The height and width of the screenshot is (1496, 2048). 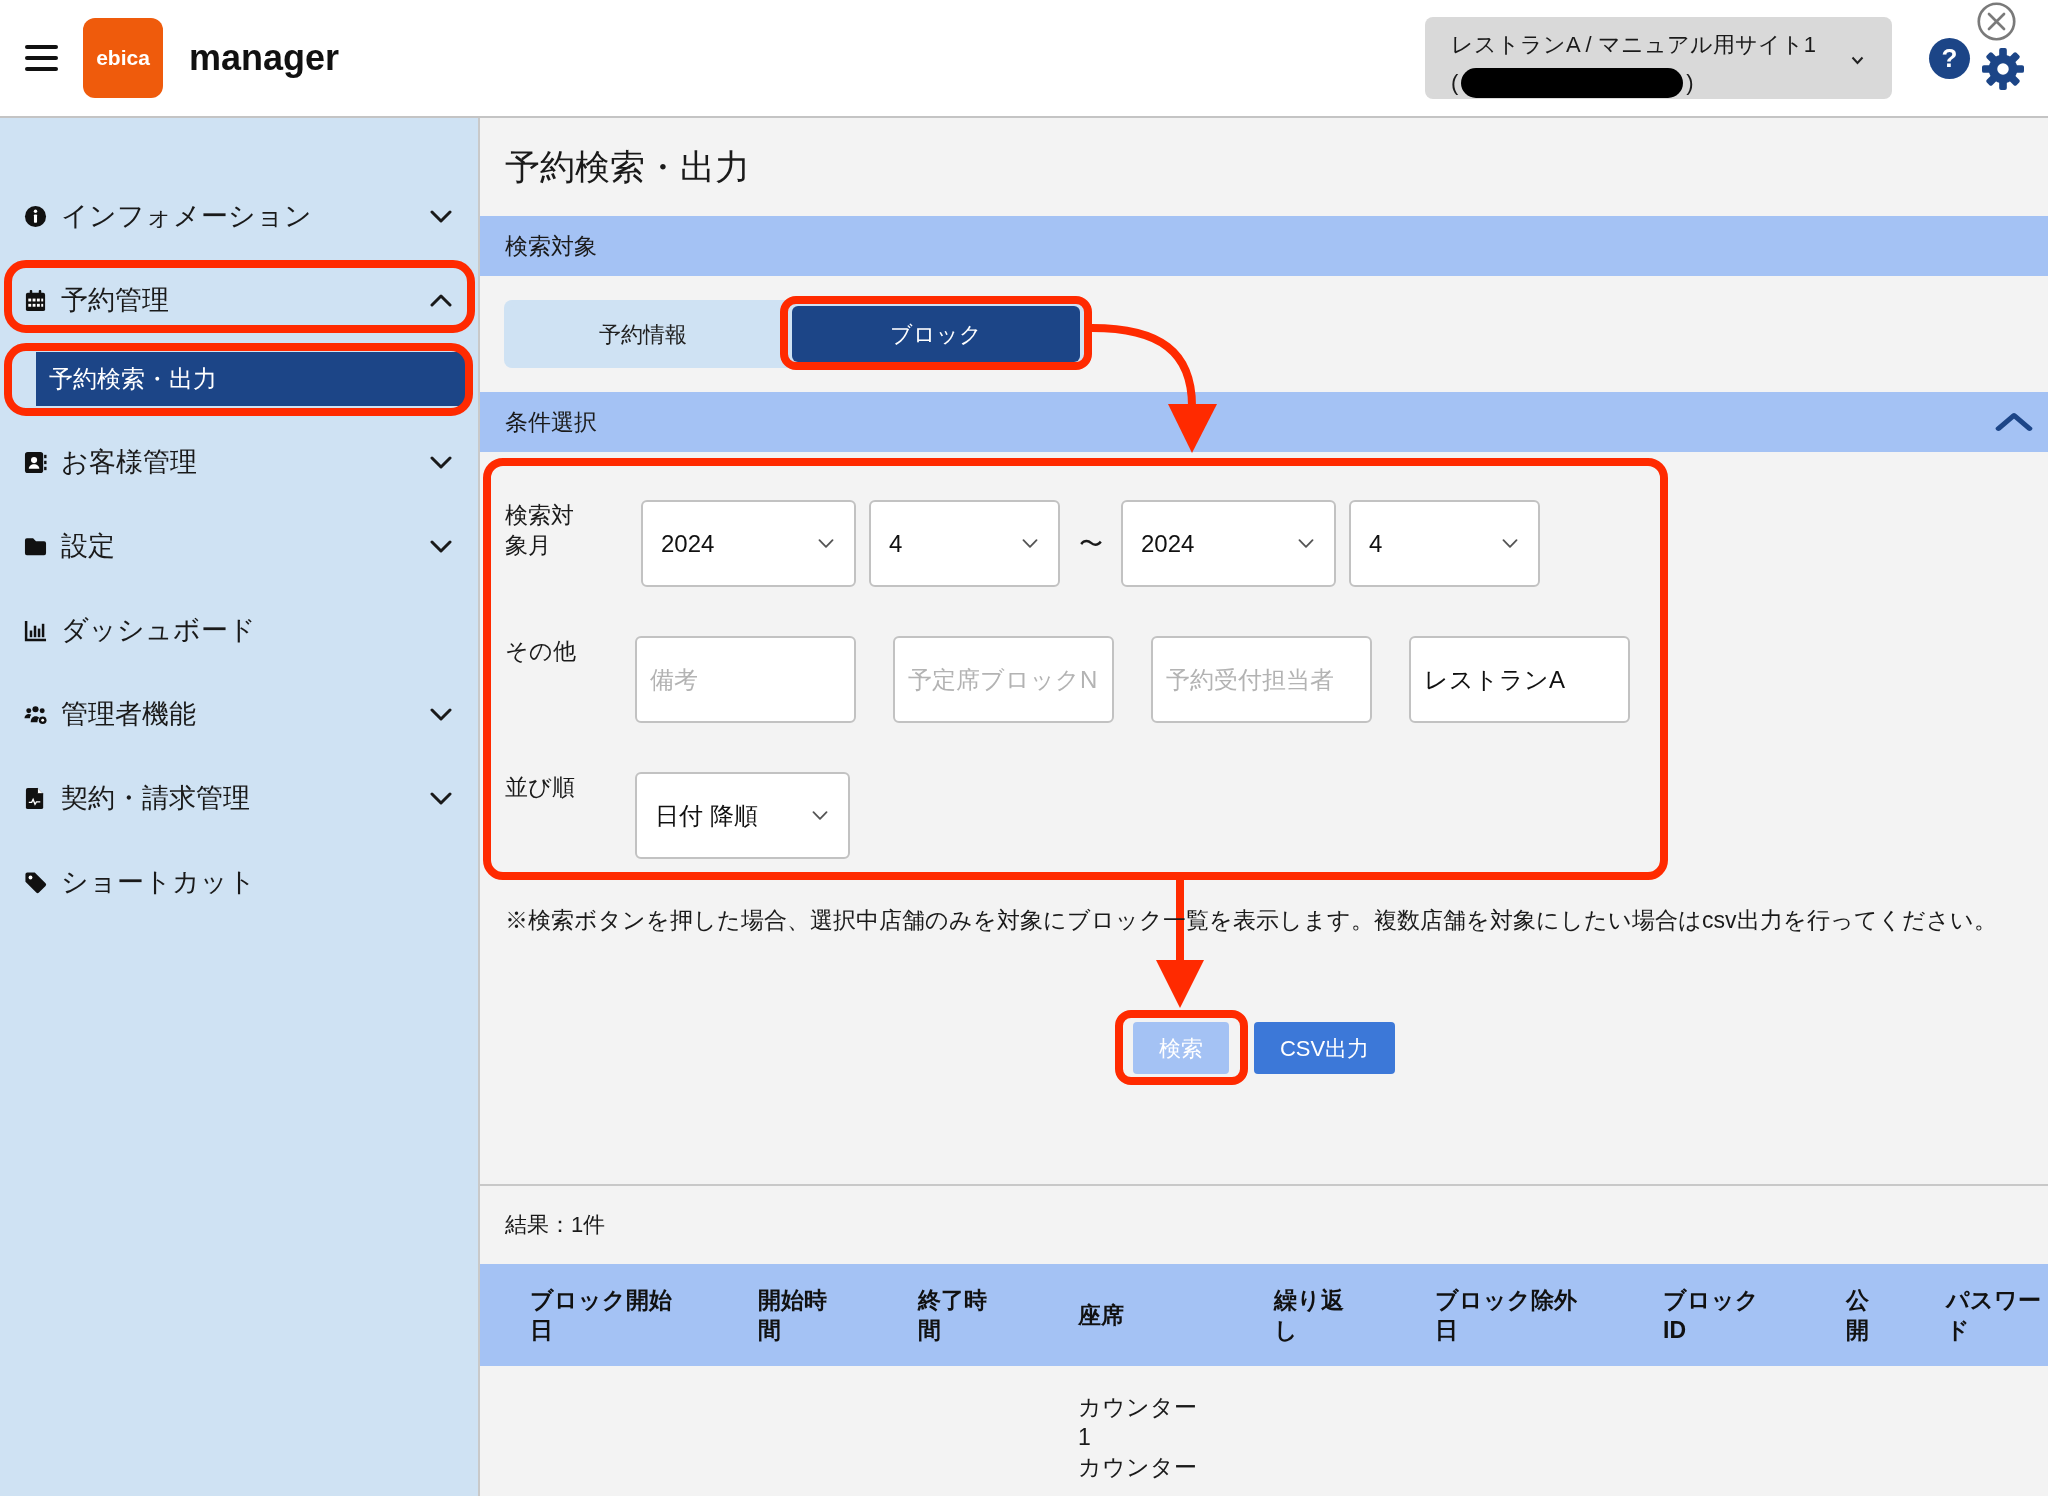 What do you see at coordinates (1857, 60) in the screenshot?
I see `caret-icon` at bounding box center [1857, 60].